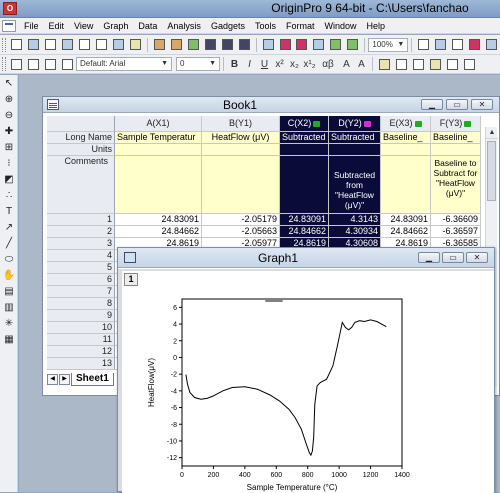 The height and width of the screenshot is (493, 500). I want to click on import-ascii-icon, so click(268, 45).